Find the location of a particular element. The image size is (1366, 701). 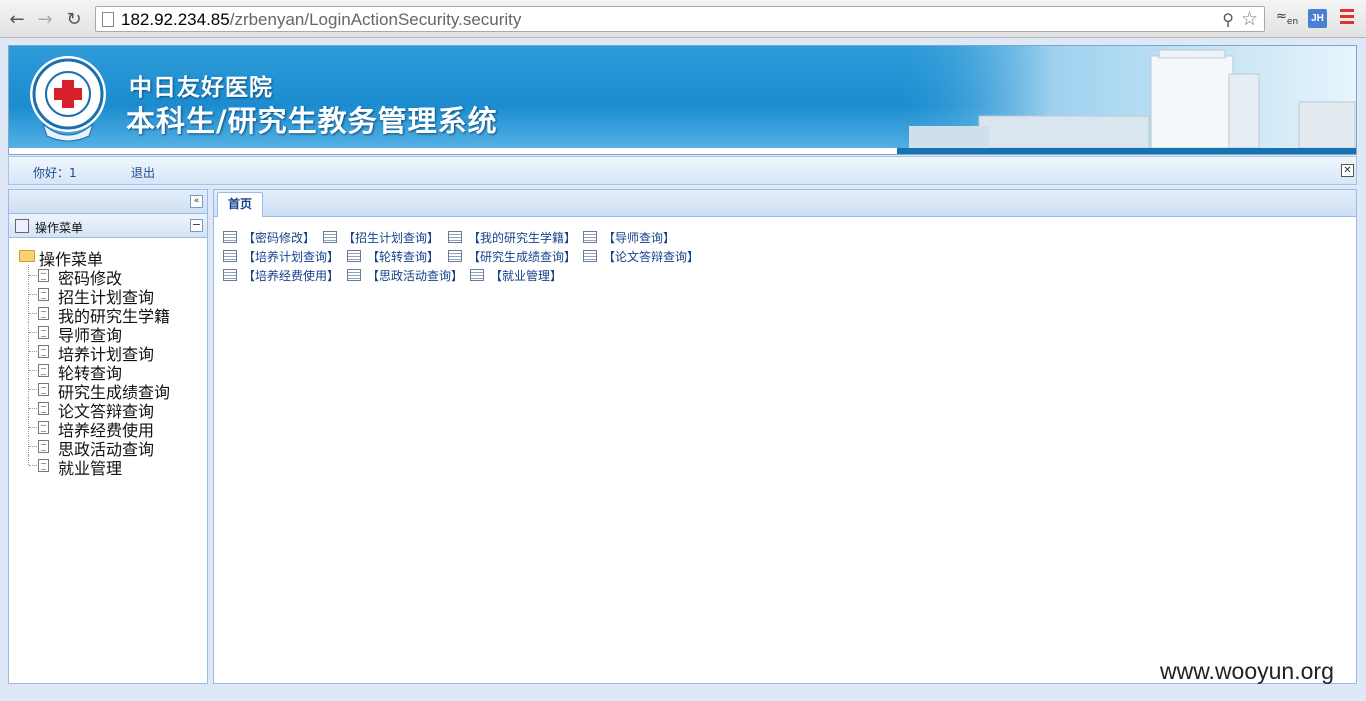

user-greeting: 你好：1 is located at coordinates (55, 173).